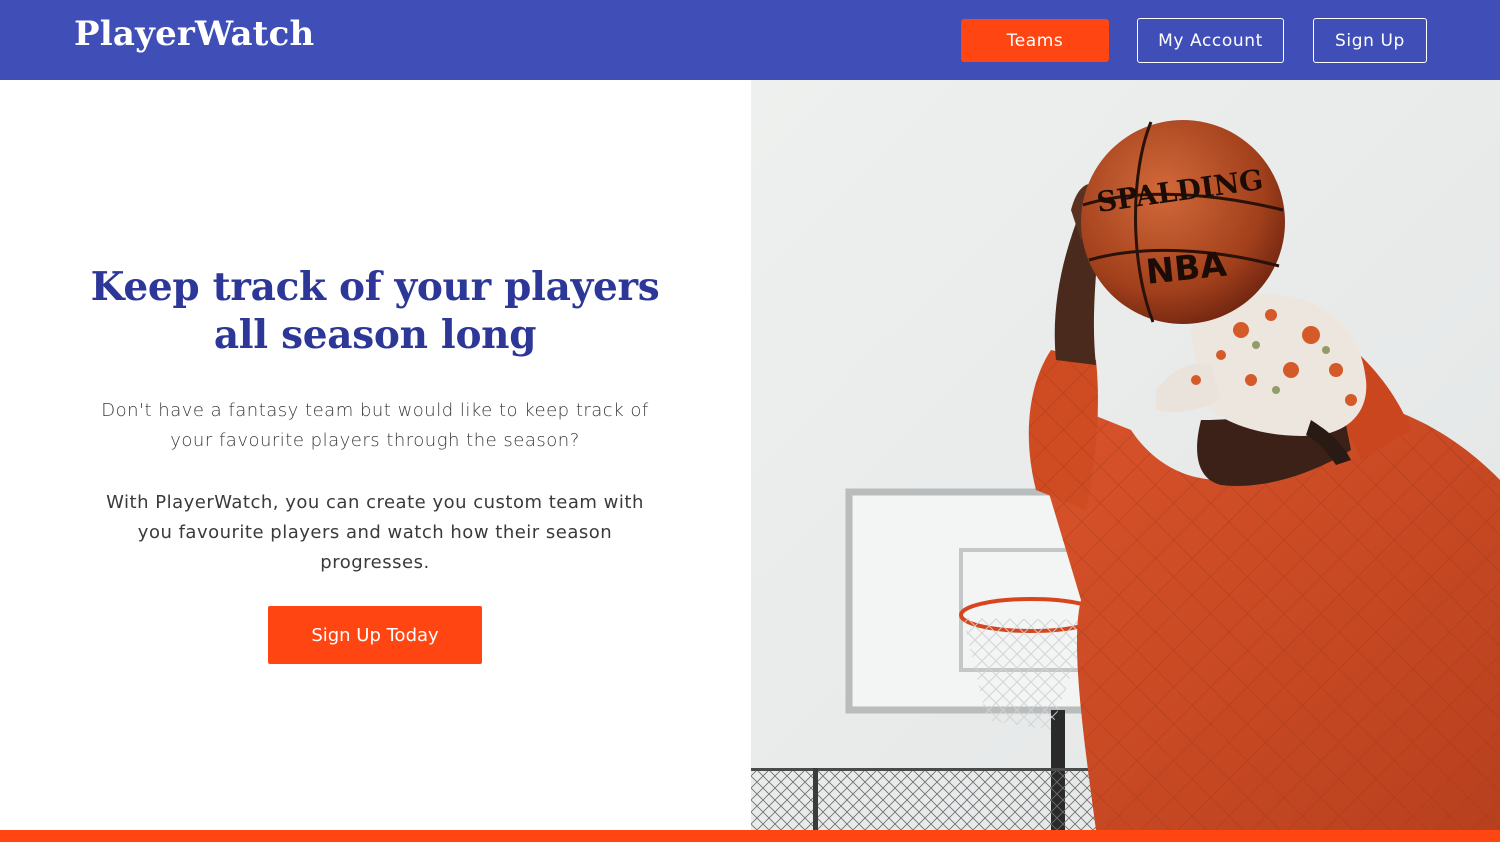 The height and width of the screenshot is (842, 1500). I want to click on footer-accent-bar, so click(750, 836).